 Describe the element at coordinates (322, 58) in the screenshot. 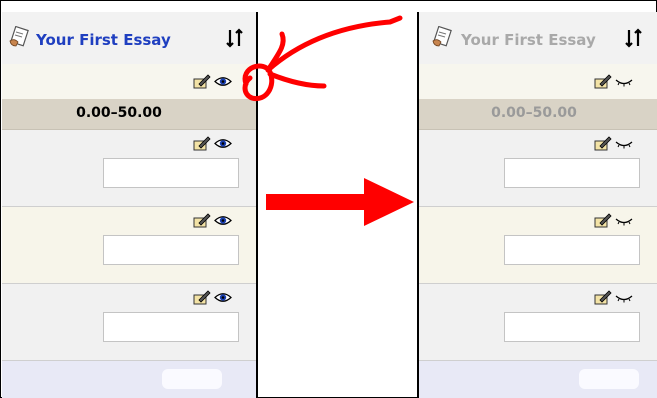

I see `annotation-circle-arrow` at that location.